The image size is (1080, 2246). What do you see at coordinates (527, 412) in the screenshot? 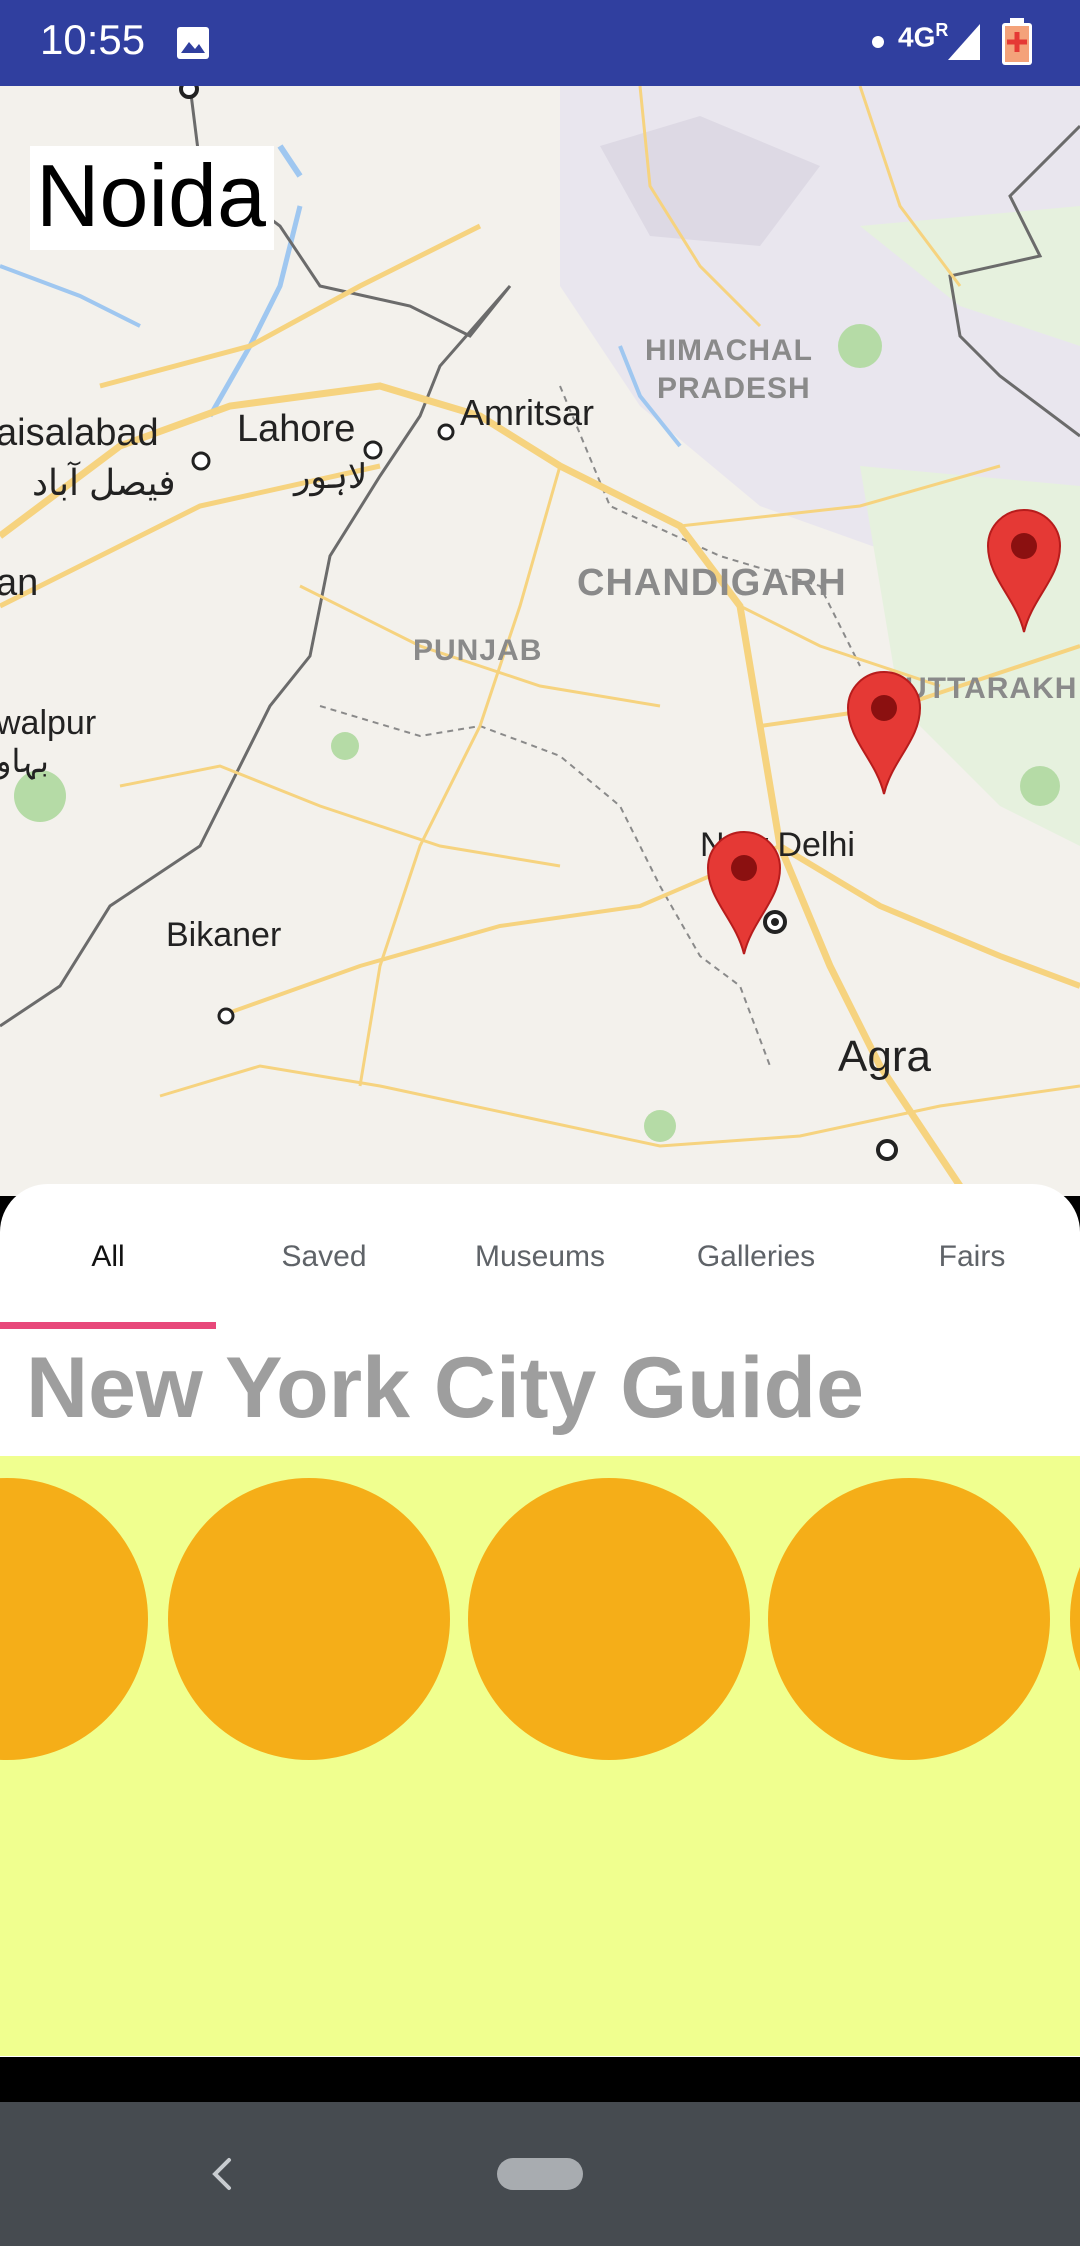
I see `map-label-amritsar: Amritsar` at bounding box center [527, 412].